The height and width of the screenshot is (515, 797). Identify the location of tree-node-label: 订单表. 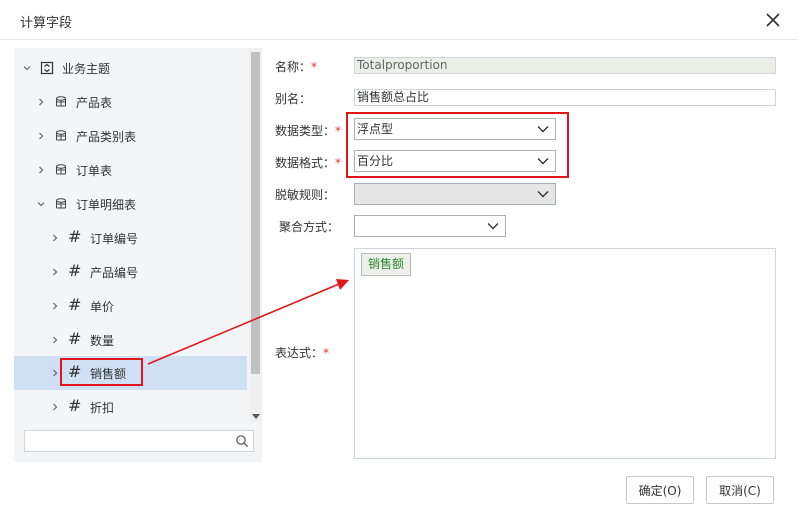
(94, 170).